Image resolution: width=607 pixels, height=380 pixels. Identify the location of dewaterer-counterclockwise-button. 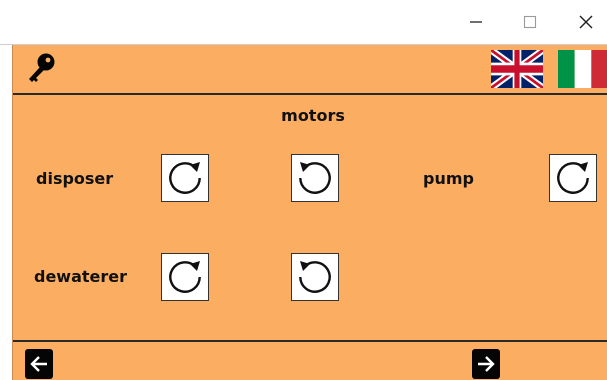
(315, 277).